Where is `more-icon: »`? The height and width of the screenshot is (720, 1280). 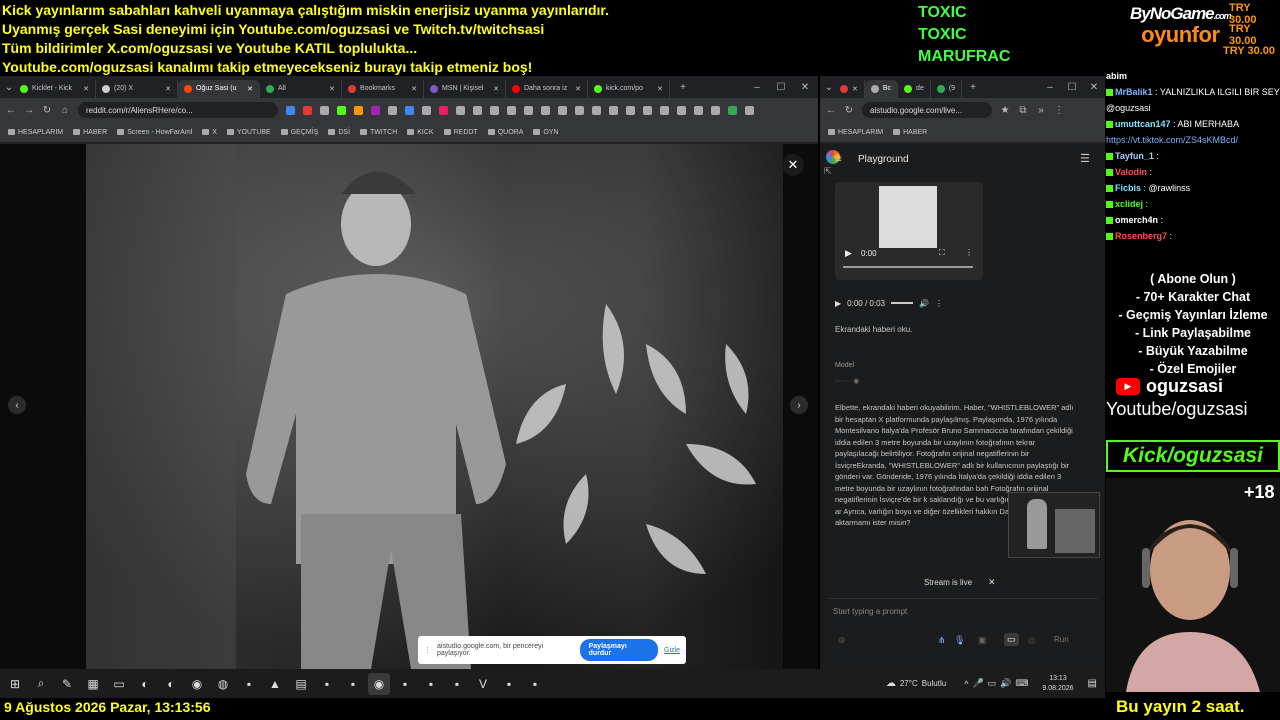
more-icon: » is located at coordinates (1041, 110).